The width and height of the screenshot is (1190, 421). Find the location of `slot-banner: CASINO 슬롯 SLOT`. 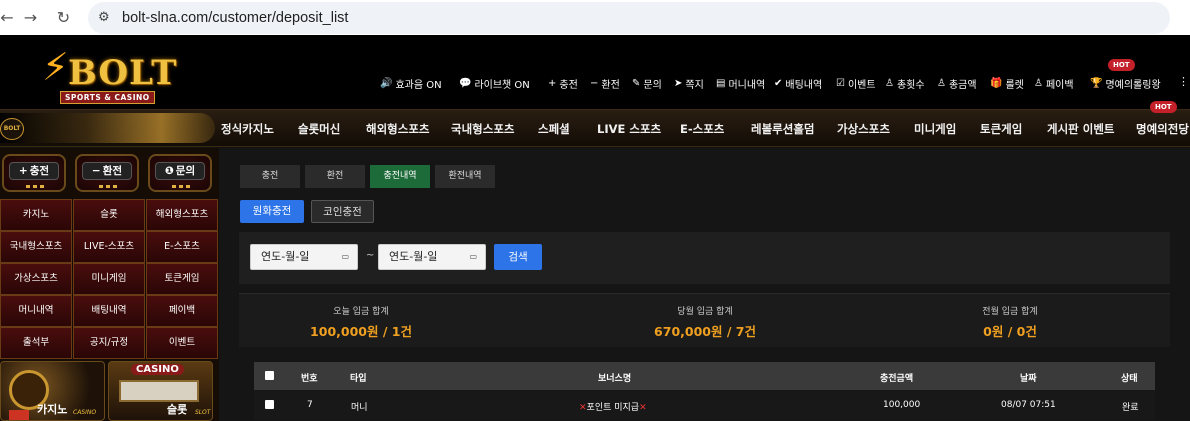

slot-banner: CASINO 슬롯 SLOT is located at coordinates (160, 391).